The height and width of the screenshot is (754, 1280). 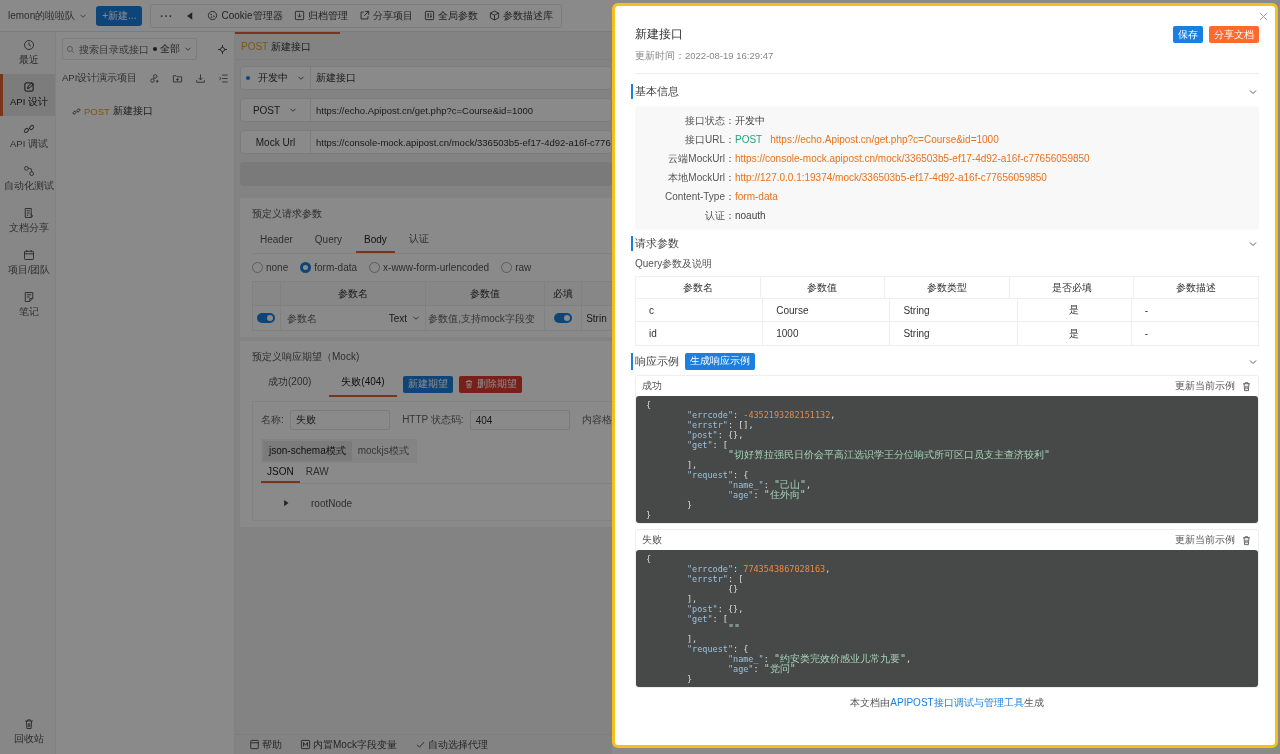 I want to click on footer-button: 自动选择代理, so click(x=451, y=744).